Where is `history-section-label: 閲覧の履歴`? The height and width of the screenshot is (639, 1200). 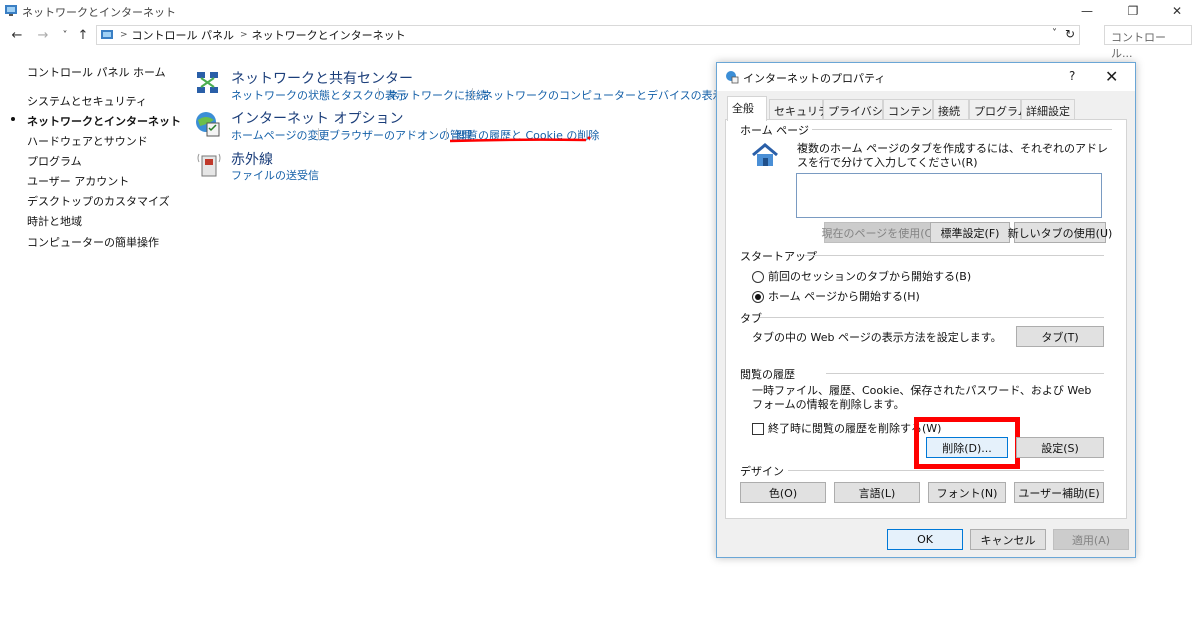 history-section-label: 閲覧の履歴 is located at coordinates (767, 374).